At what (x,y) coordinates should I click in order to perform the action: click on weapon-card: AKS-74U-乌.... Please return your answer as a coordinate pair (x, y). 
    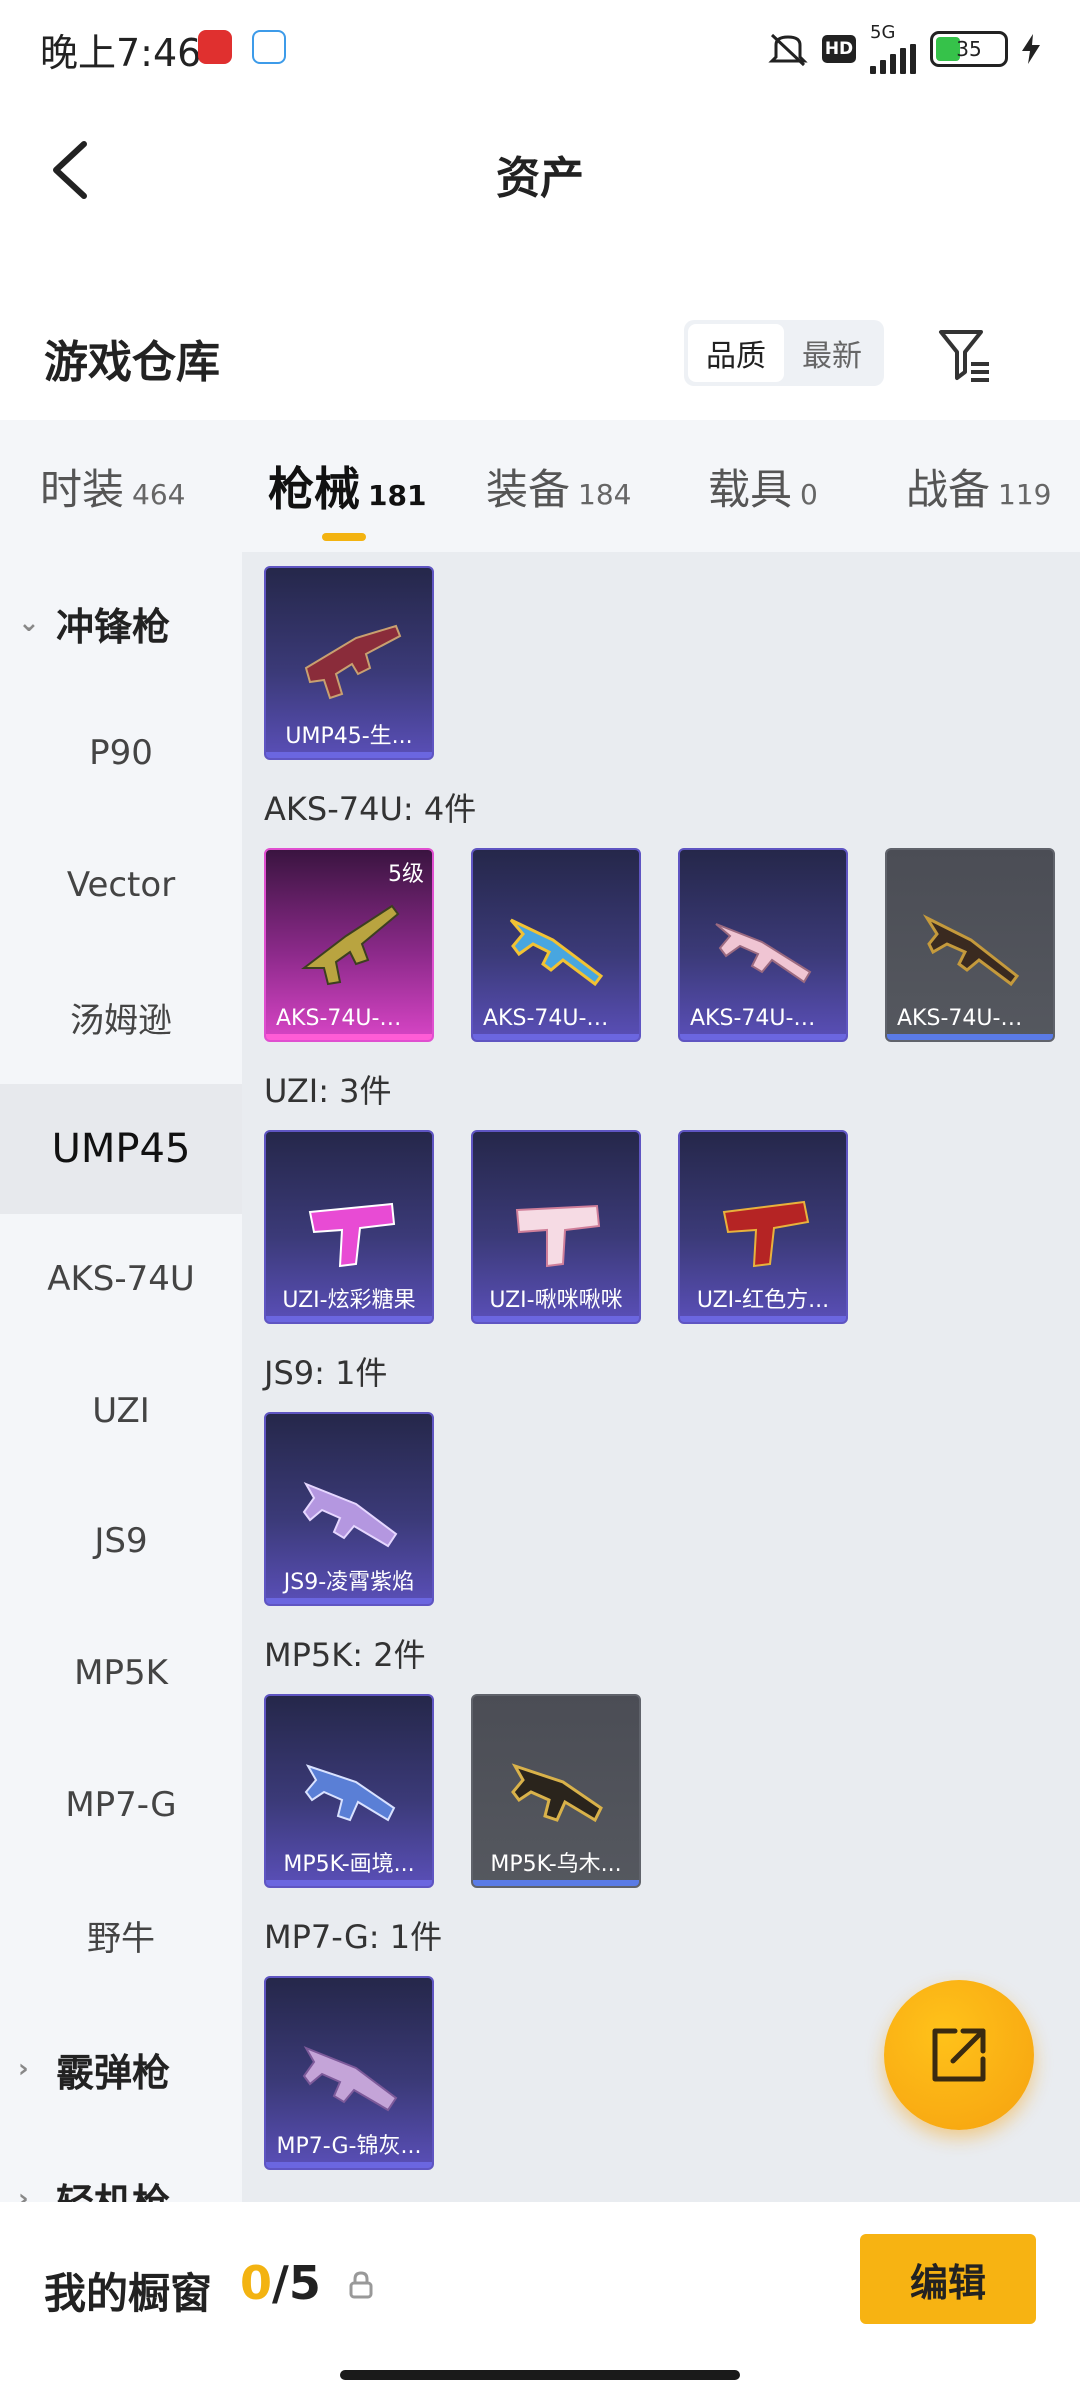
    Looking at the image, I should click on (970, 945).